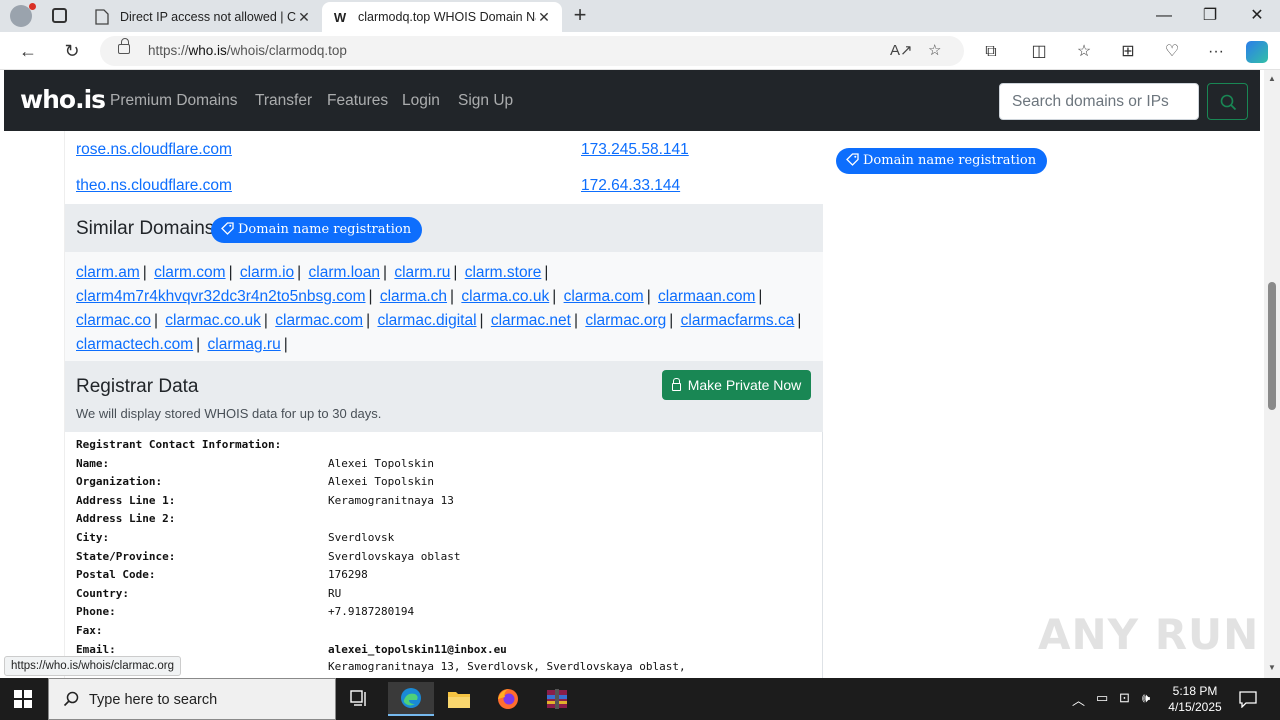  What do you see at coordinates (706, 296) in the screenshot?
I see `similar-domain-link: clarmaan.com` at bounding box center [706, 296].